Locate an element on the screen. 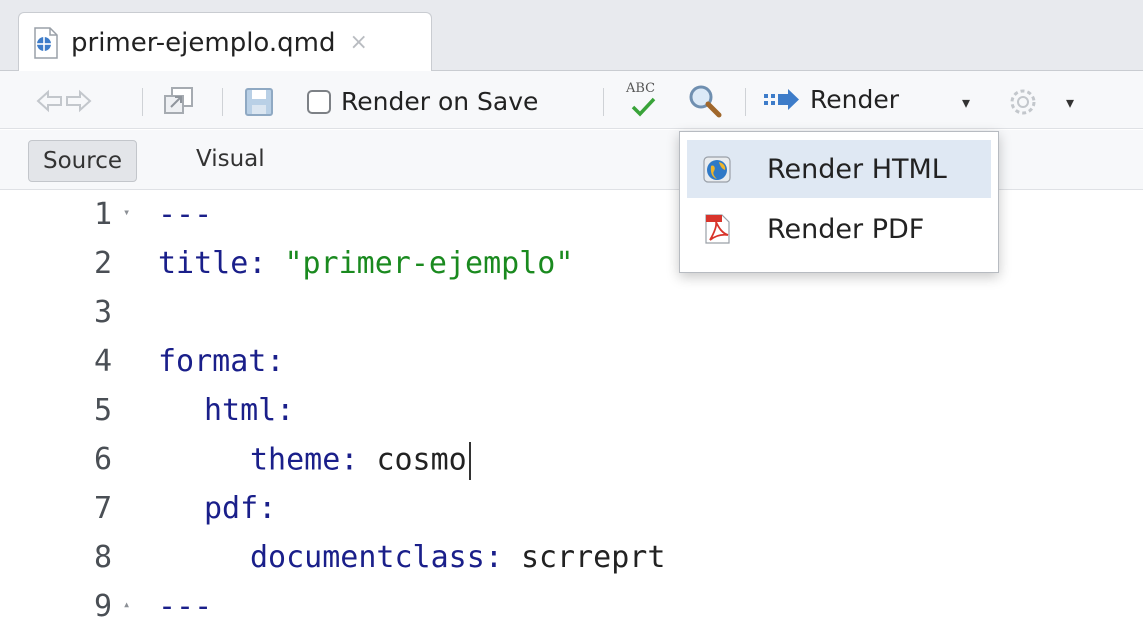 This screenshot has width=1143, height=629. yaml-string-value: "primer-ejemplo" is located at coordinates (429, 263).